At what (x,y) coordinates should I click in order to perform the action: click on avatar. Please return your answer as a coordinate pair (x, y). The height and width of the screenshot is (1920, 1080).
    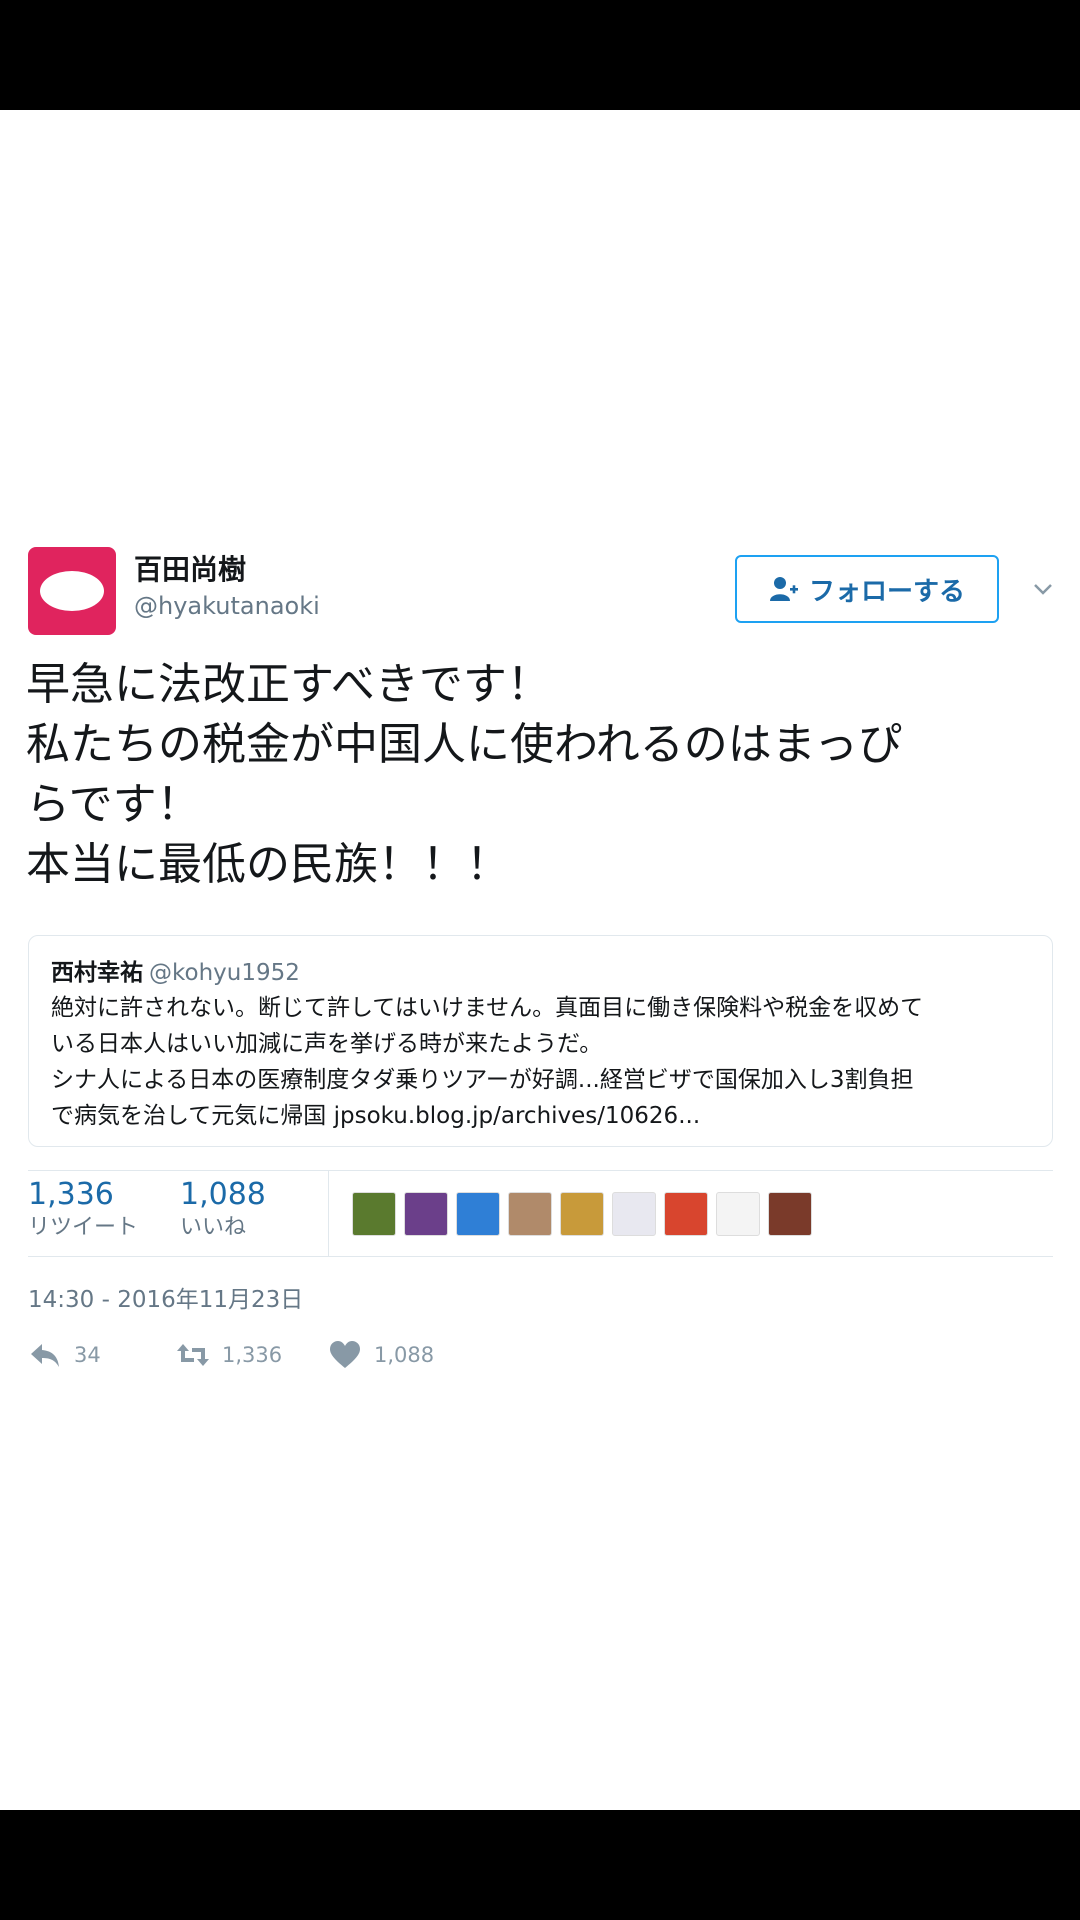
    Looking at the image, I should click on (72, 591).